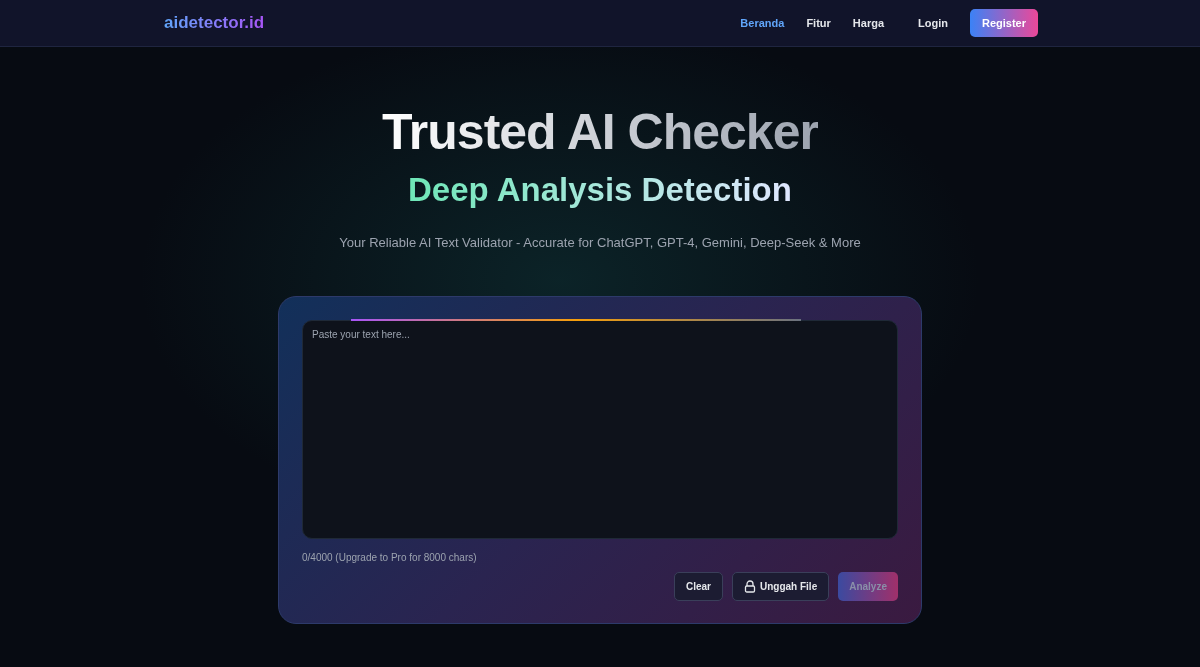  What do you see at coordinates (749, 586) in the screenshot?
I see `lock-icon` at bounding box center [749, 586].